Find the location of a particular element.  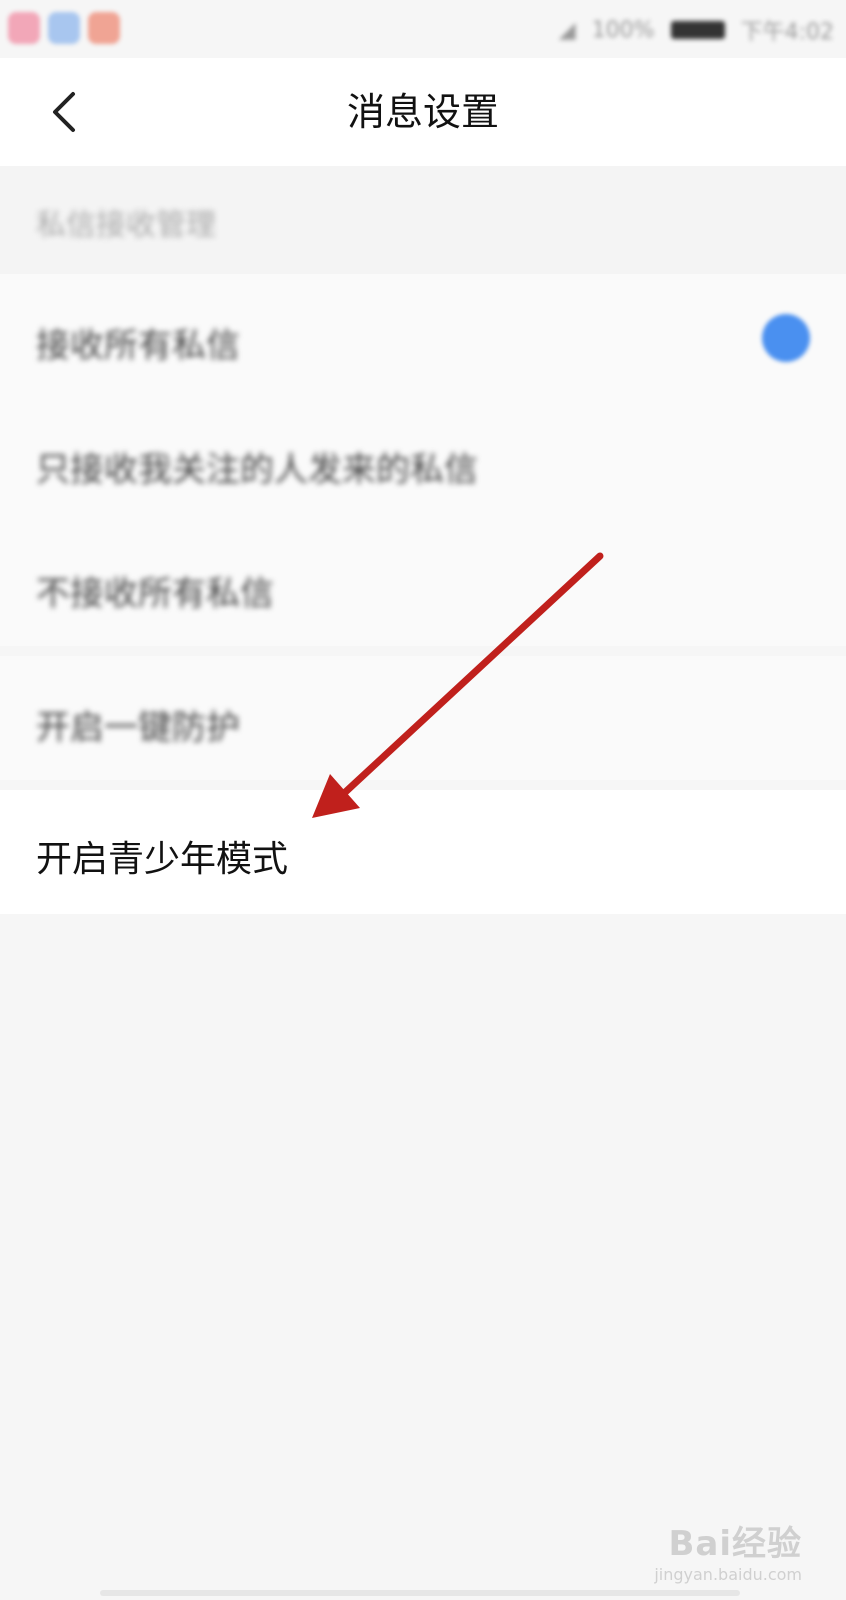

back-button is located at coordinates (64, 112).